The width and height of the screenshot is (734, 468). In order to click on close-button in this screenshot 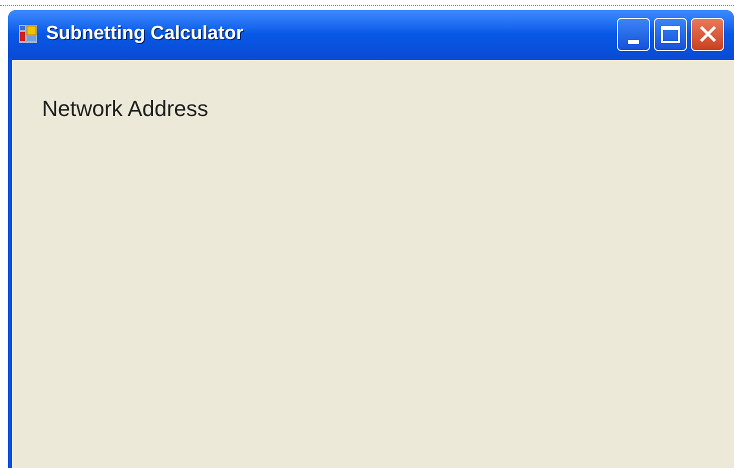, I will do `click(707, 34)`.